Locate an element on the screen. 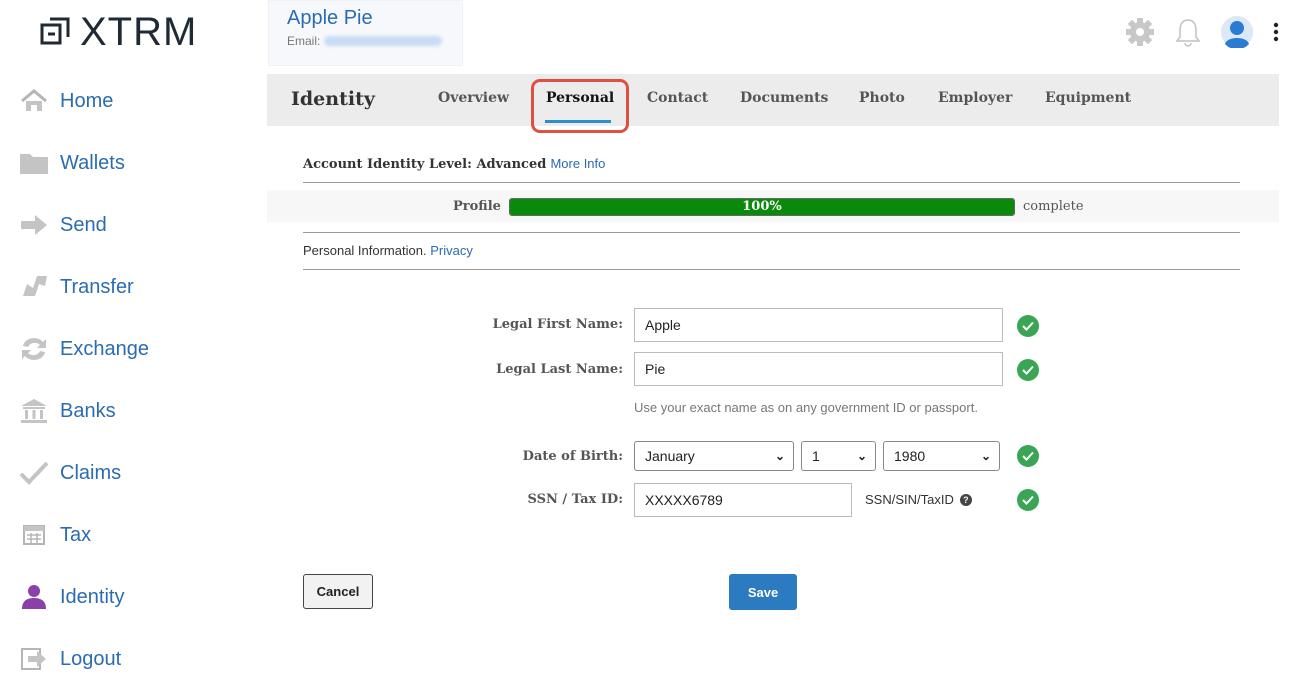  sidebar-item-label: Banks is located at coordinates (88, 410).